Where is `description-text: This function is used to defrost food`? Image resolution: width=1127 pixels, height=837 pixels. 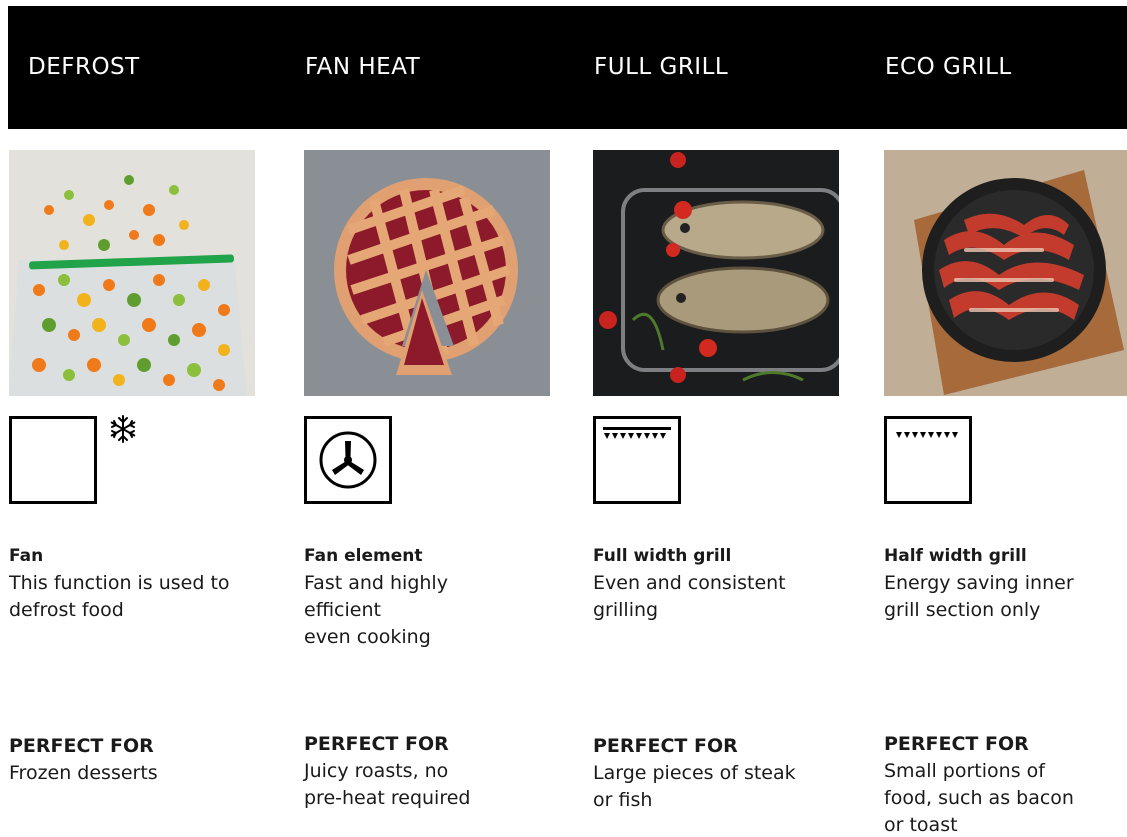
description-text: This function is used to defrost food is located at coordinates (119, 596).